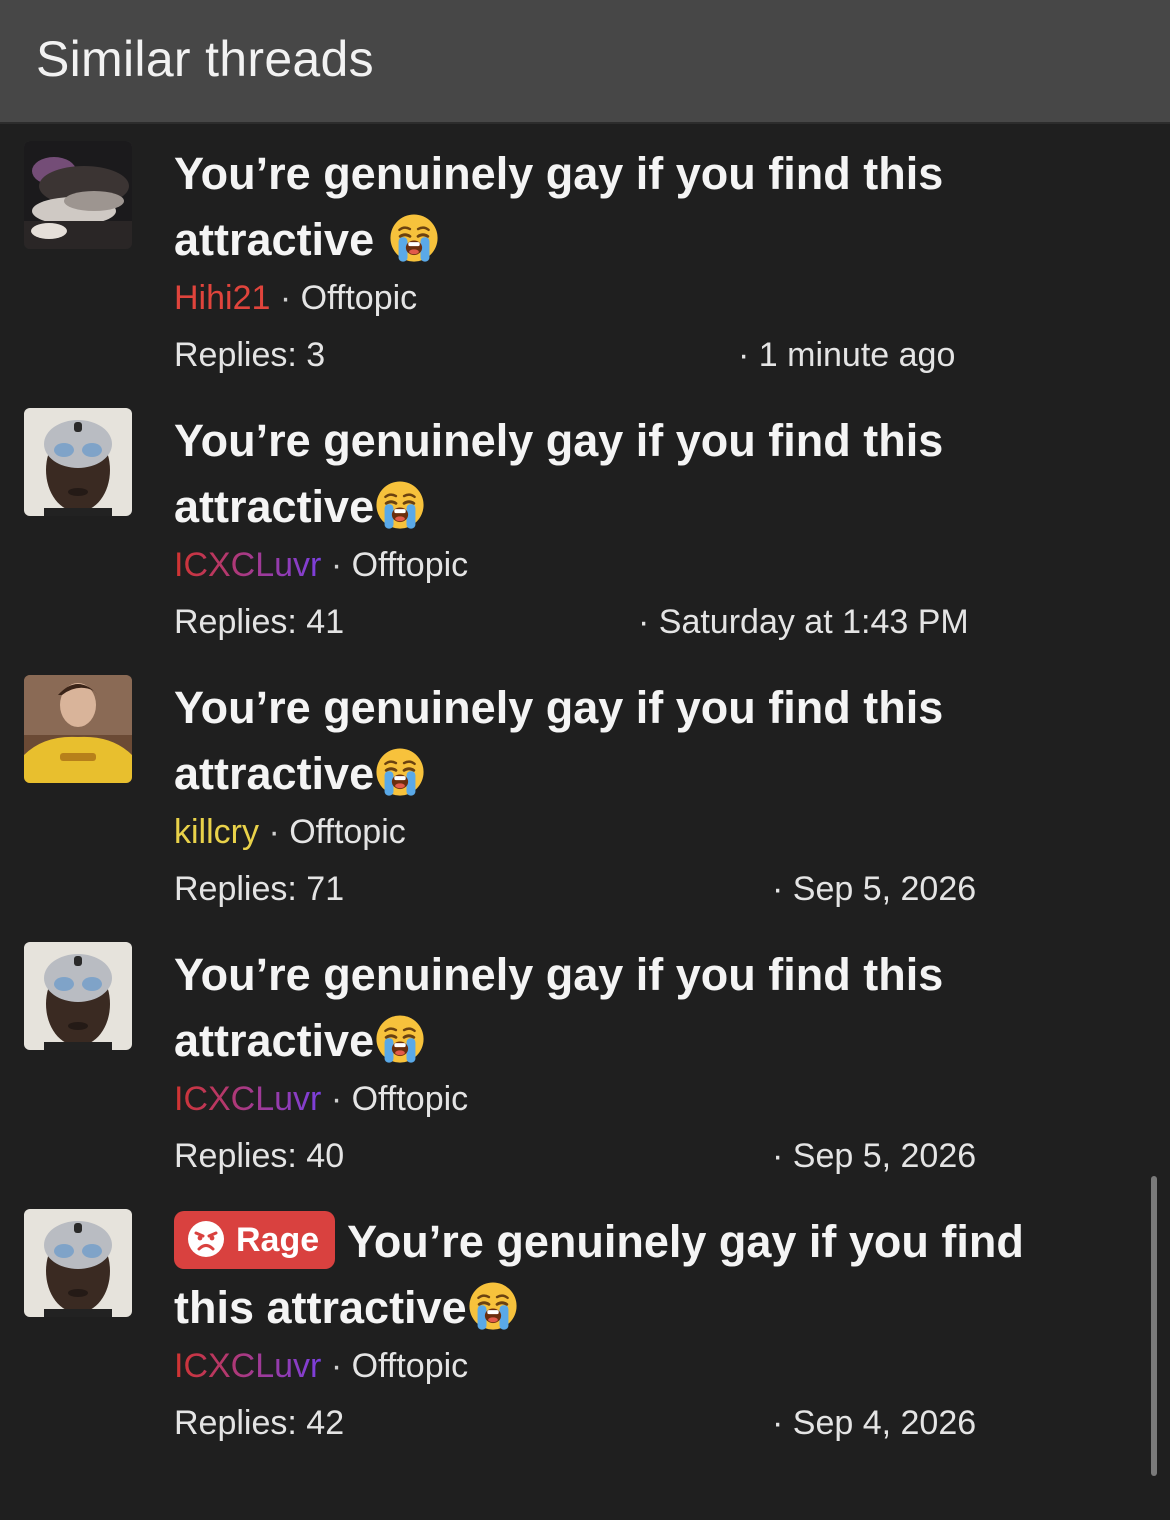 Image resolution: width=1170 pixels, height=1520 pixels. What do you see at coordinates (278, 1240) in the screenshot?
I see `prefix-badge-label: Rage` at bounding box center [278, 1240].